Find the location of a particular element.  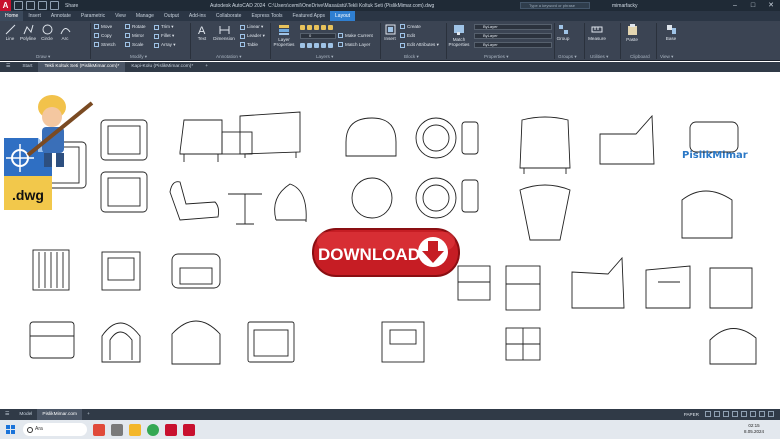

open-file-icon is located at coordinates (30, 5).